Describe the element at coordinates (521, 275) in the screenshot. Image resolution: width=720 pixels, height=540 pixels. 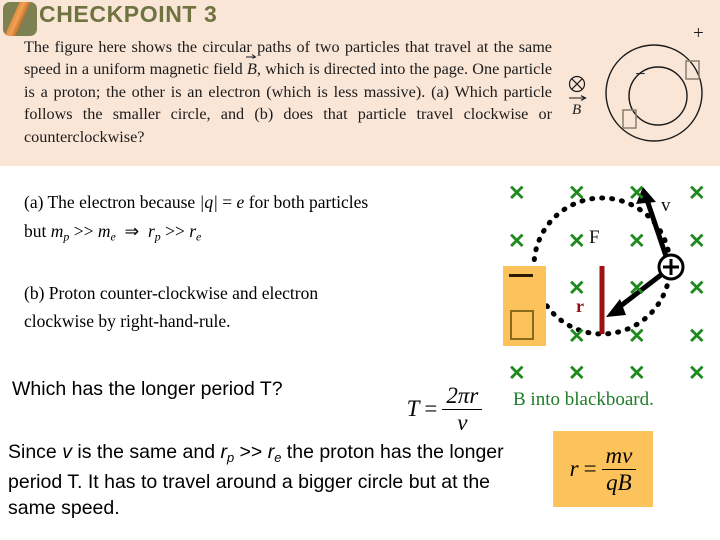
I see `minus-sign-glyph` at that location.